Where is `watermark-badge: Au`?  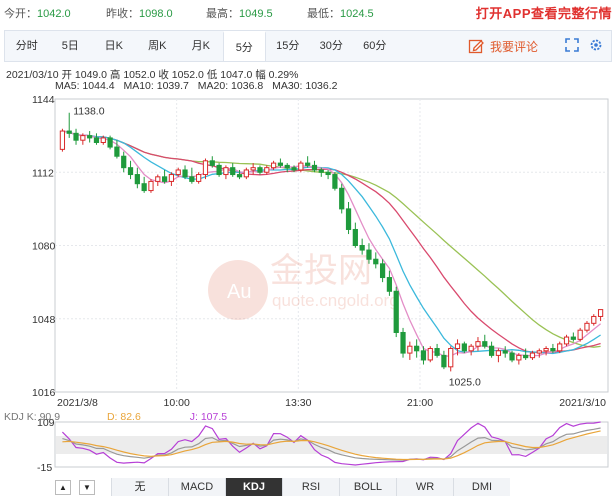
watermark-badge: Au is located at coordinates (239, 292).